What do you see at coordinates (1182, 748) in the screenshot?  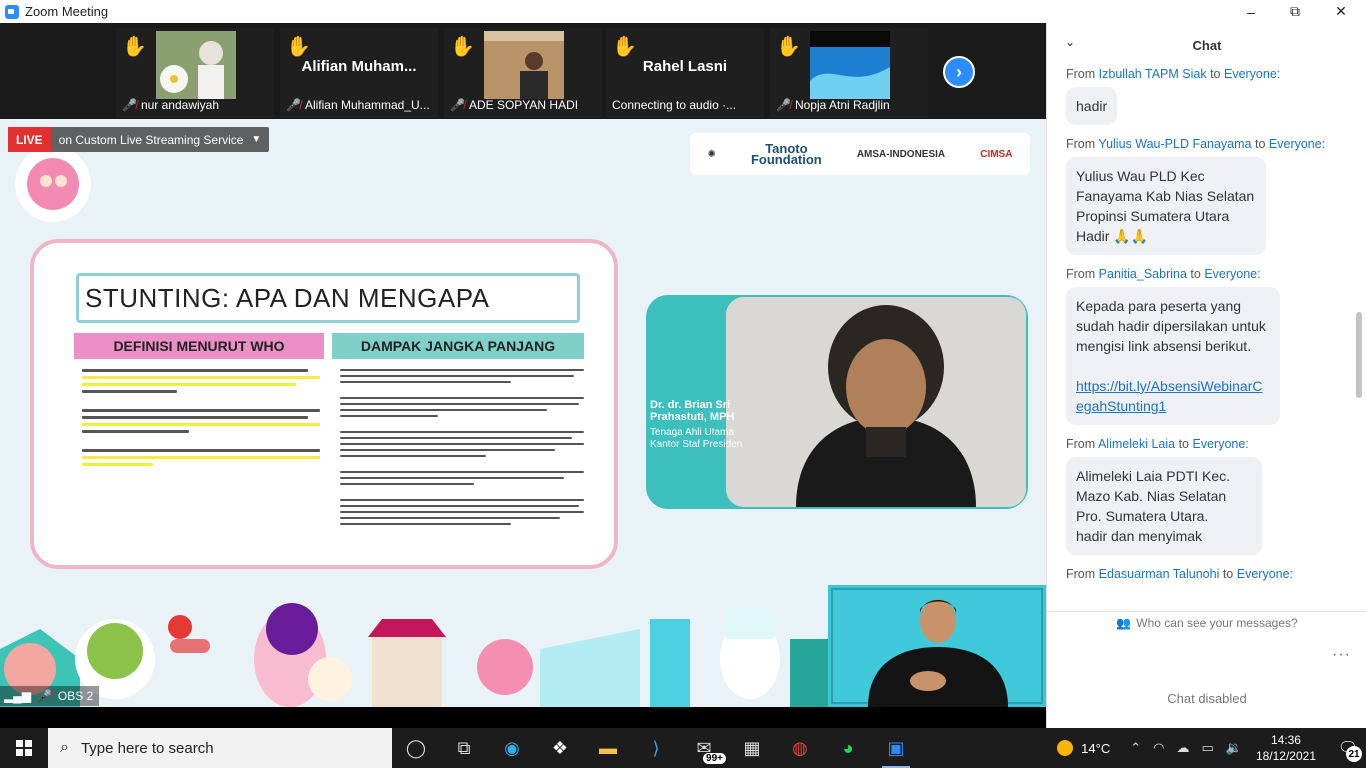 I see `onedrive-icon: ☁` at bounding box center [1182, 748].